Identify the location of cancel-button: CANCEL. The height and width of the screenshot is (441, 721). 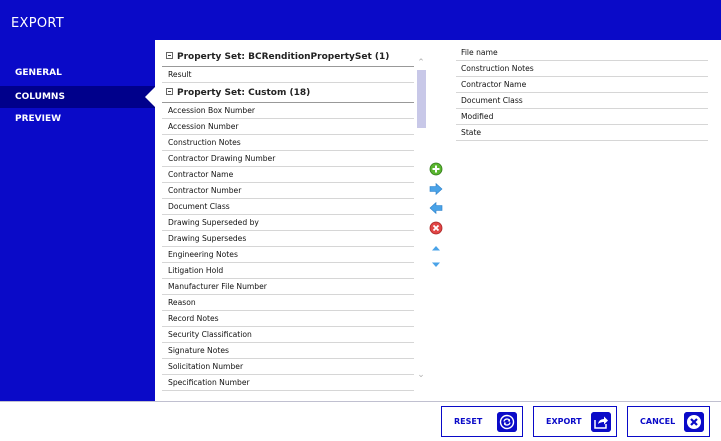
(668, 421).